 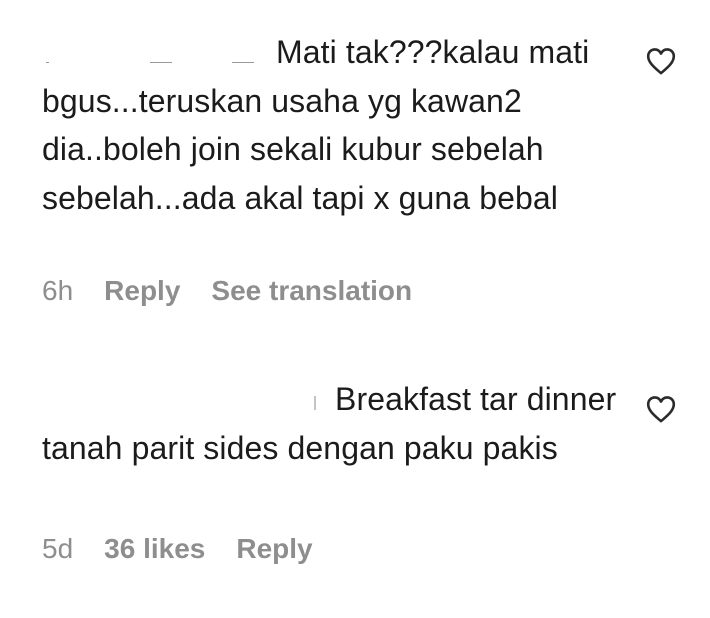 I want to click on likes-count-button: 36 likes, so click(x=154, y=549).